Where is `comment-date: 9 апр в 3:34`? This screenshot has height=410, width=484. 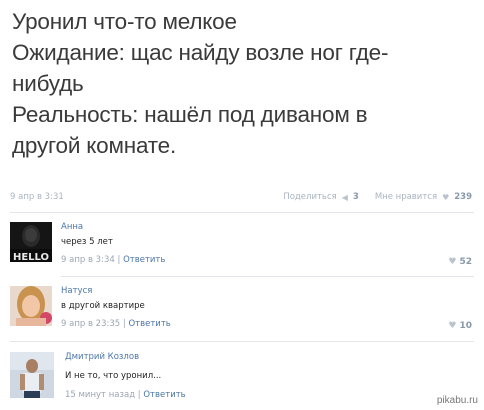 comment-date: 9 апр в 3:34 is located at coordinates (88, 260).